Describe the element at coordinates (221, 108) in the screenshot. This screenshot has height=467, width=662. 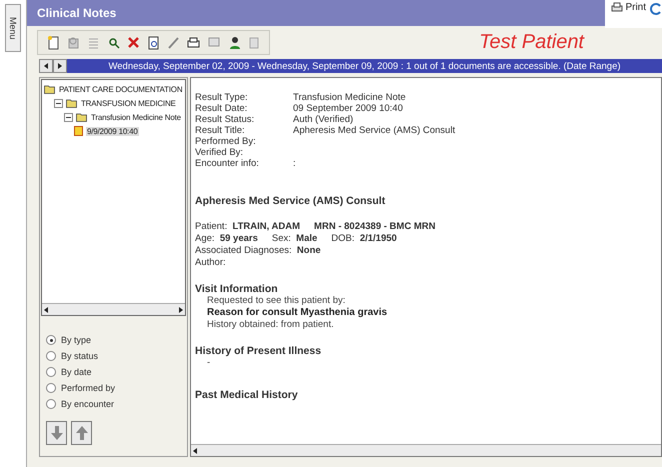
I see `field-label: Result Date:` at that location.